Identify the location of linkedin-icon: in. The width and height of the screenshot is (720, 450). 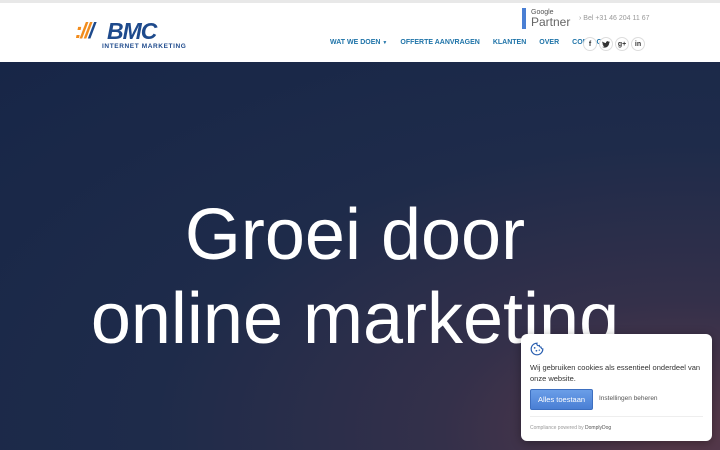
(638, 44).